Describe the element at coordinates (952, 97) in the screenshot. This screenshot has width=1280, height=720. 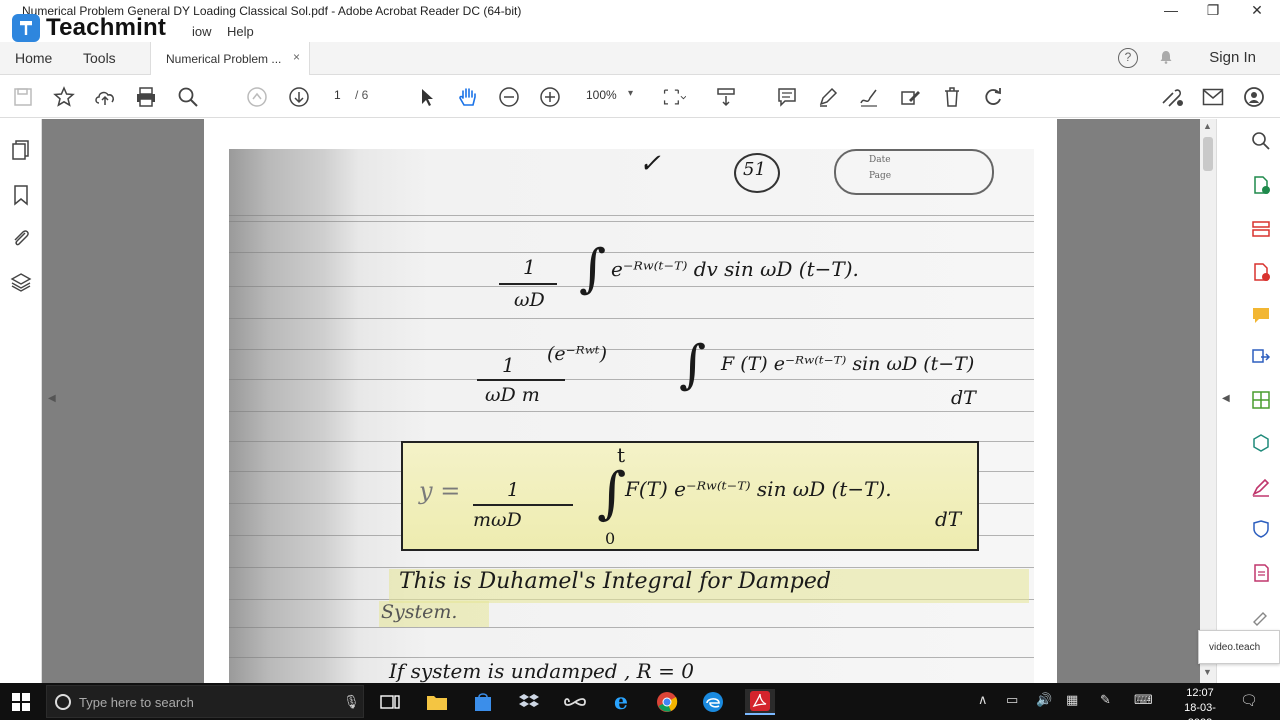
I see `delete-icon` at that location.